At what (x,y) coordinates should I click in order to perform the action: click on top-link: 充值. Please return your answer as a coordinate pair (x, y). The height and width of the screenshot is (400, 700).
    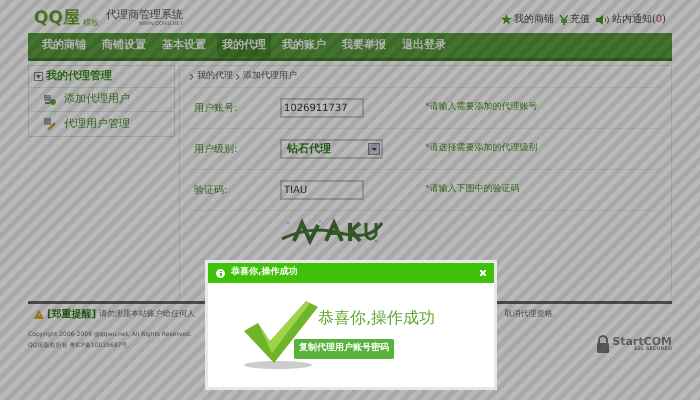
    Looking at the image, I should click on (580, 19).